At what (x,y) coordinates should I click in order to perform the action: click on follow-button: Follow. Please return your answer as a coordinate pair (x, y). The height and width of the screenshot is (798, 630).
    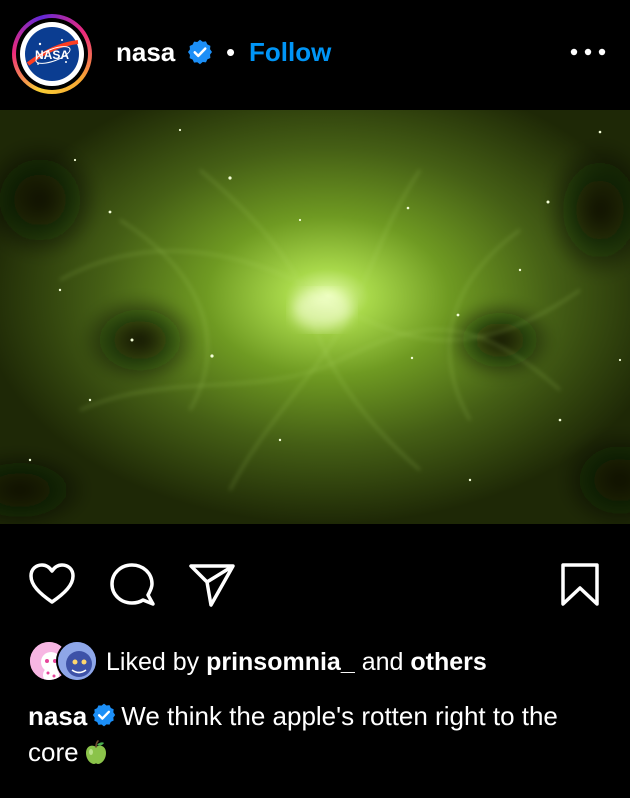
    Looking at the image, I should click on (290, 52).